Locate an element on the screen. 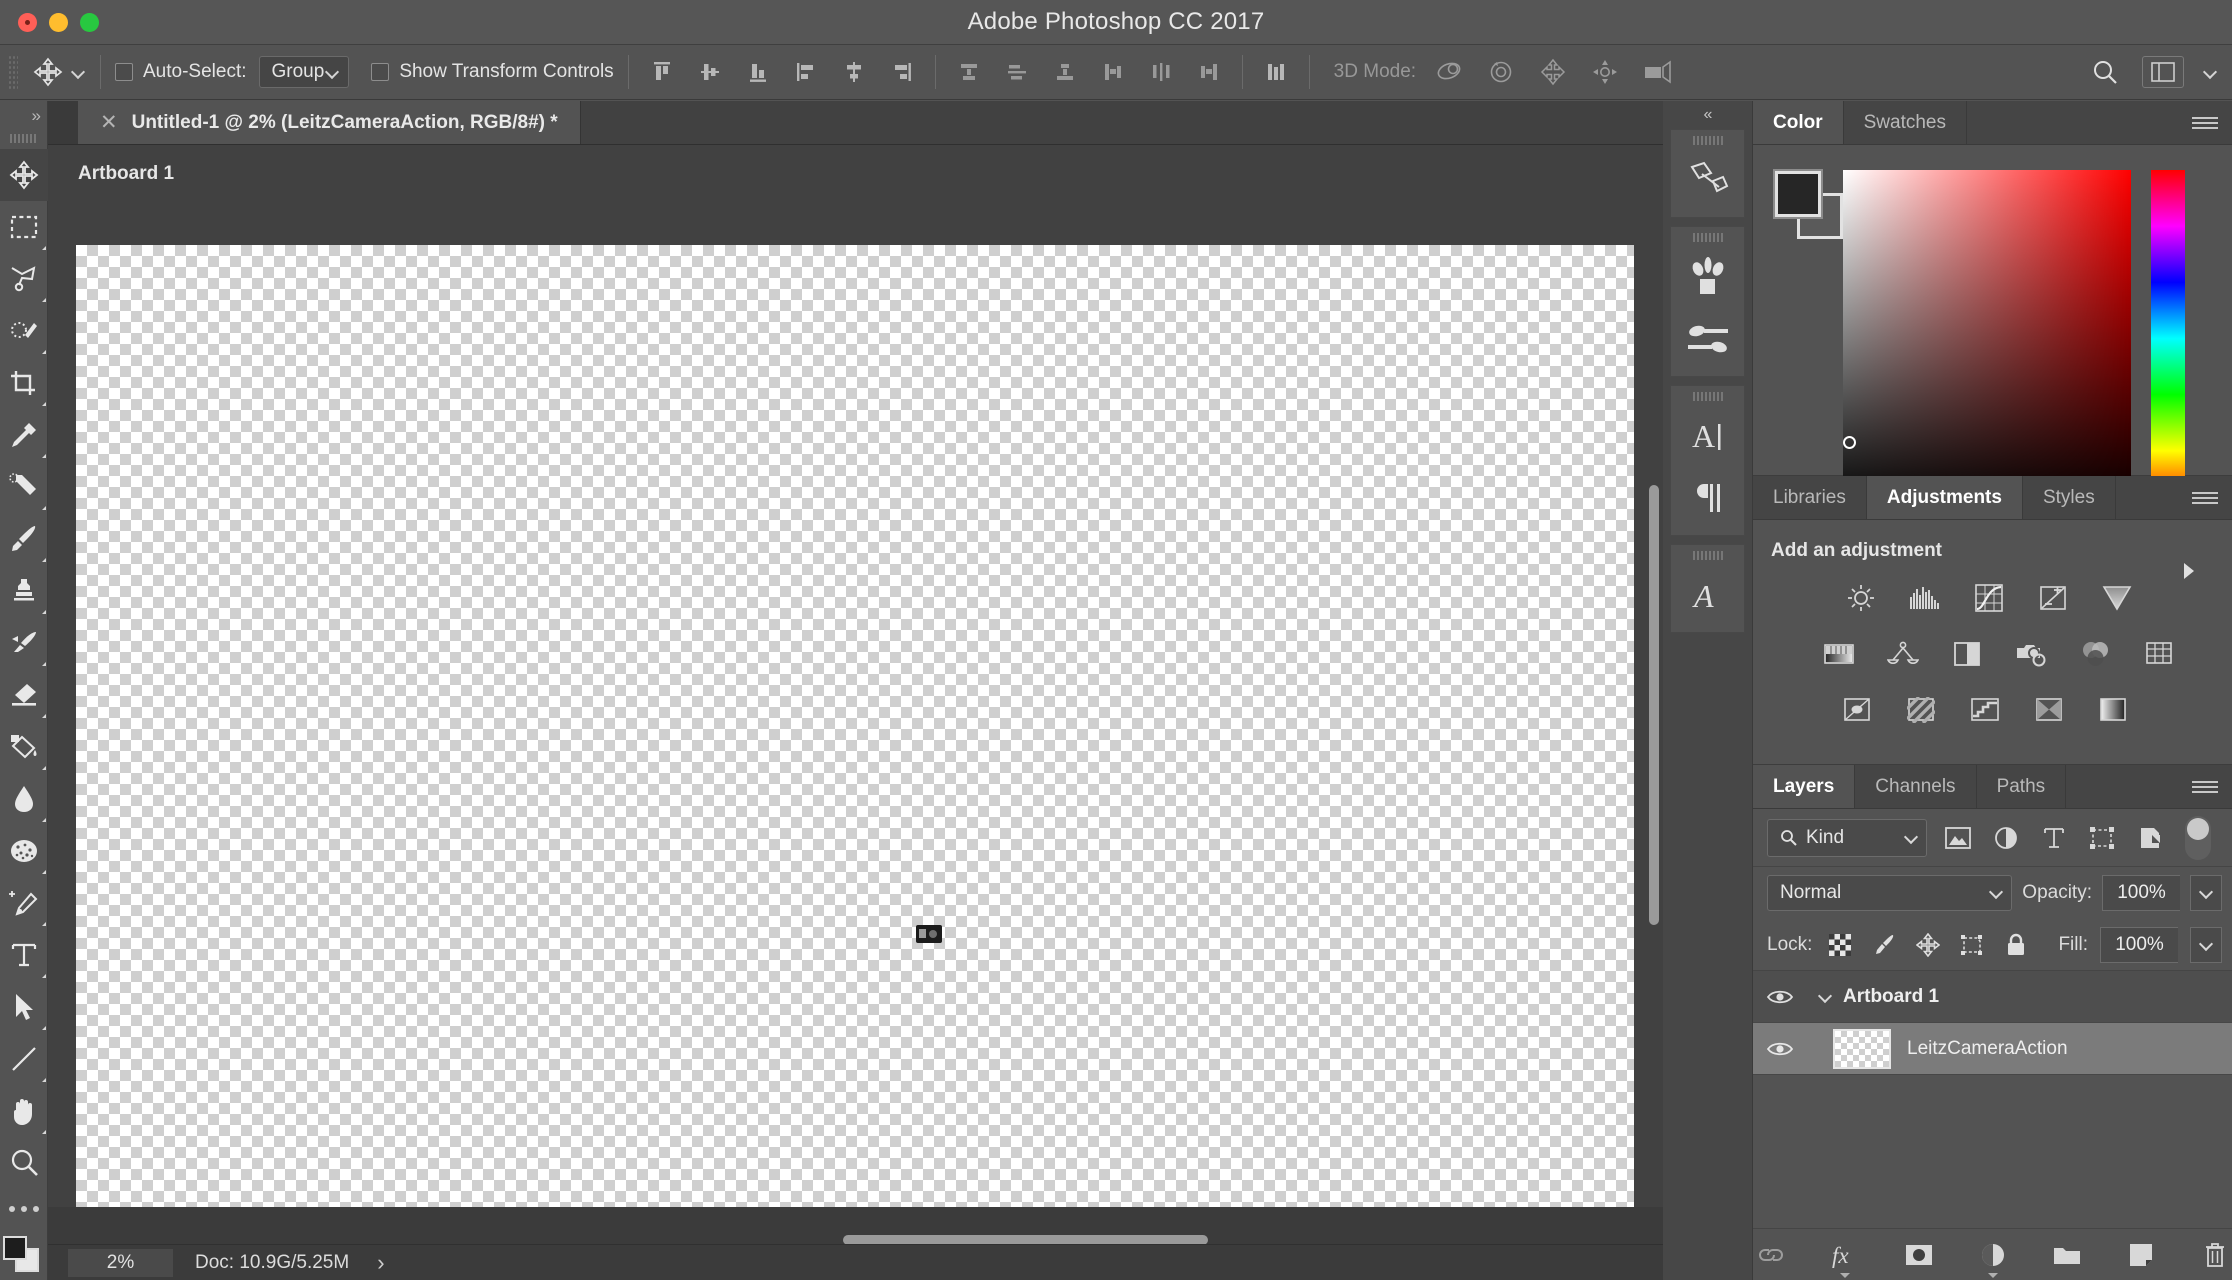  align-right-edges-icon is located at coordinates (902, 72).